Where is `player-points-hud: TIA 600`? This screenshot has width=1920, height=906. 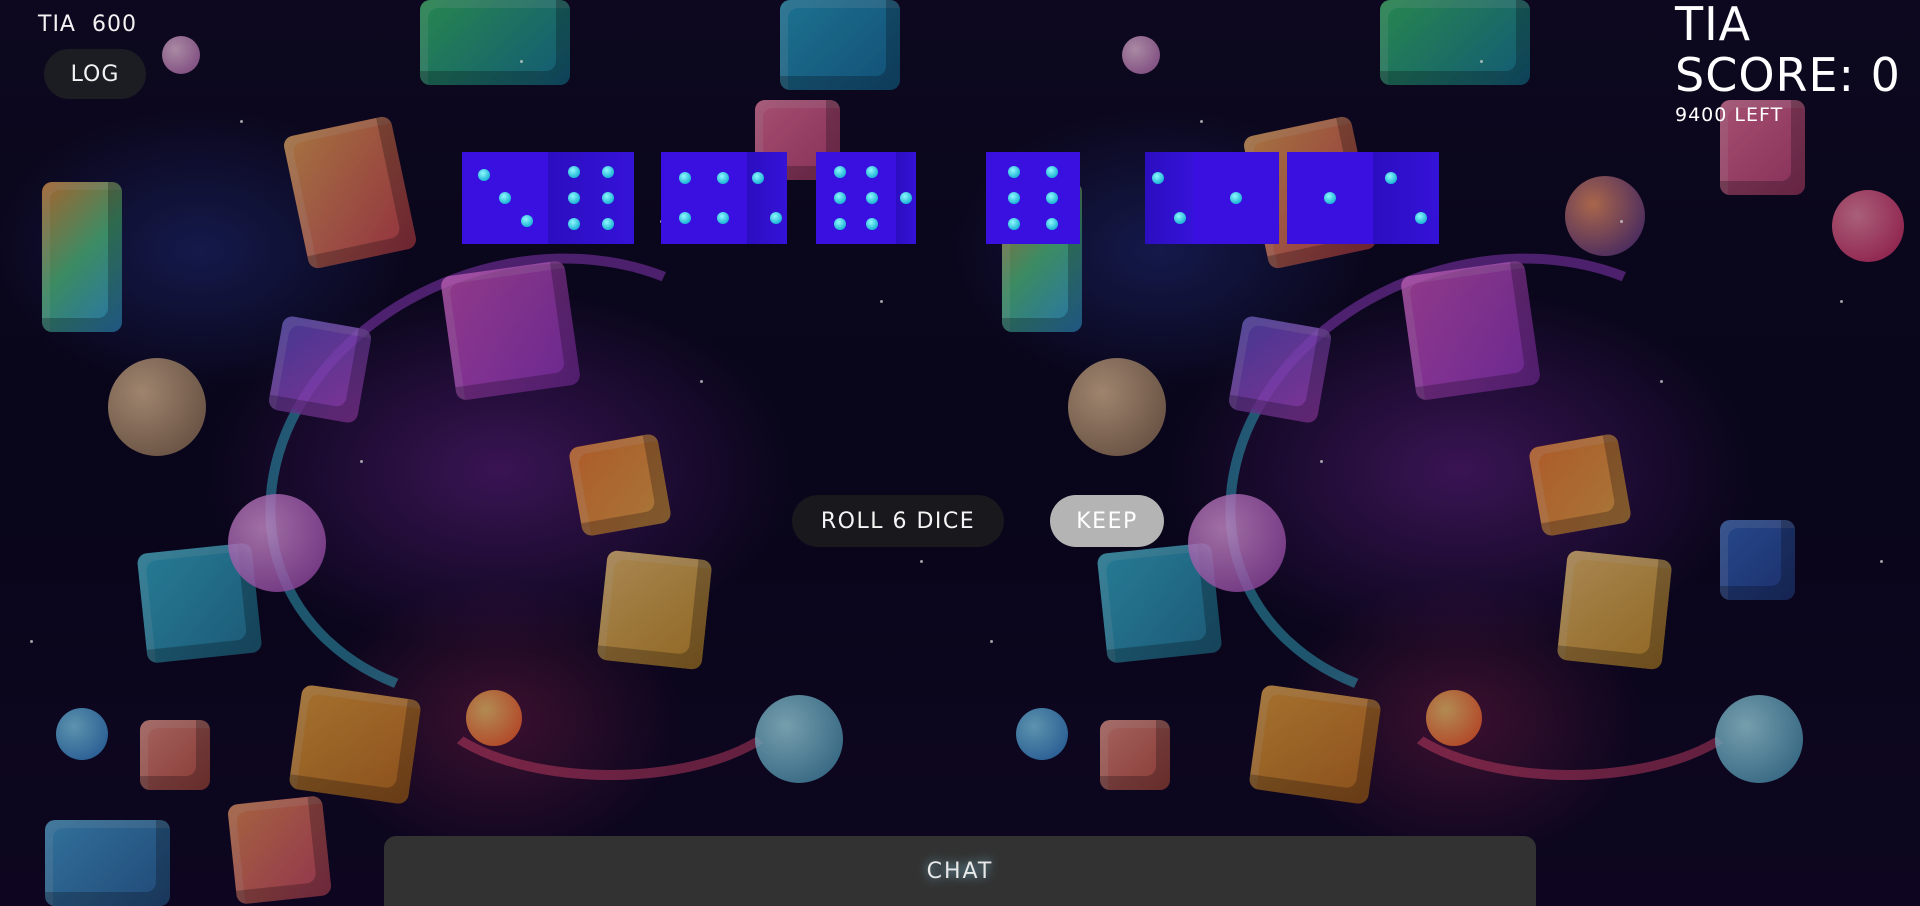 player-points-hud: TIA 600 is located at coordinates (87, 24).